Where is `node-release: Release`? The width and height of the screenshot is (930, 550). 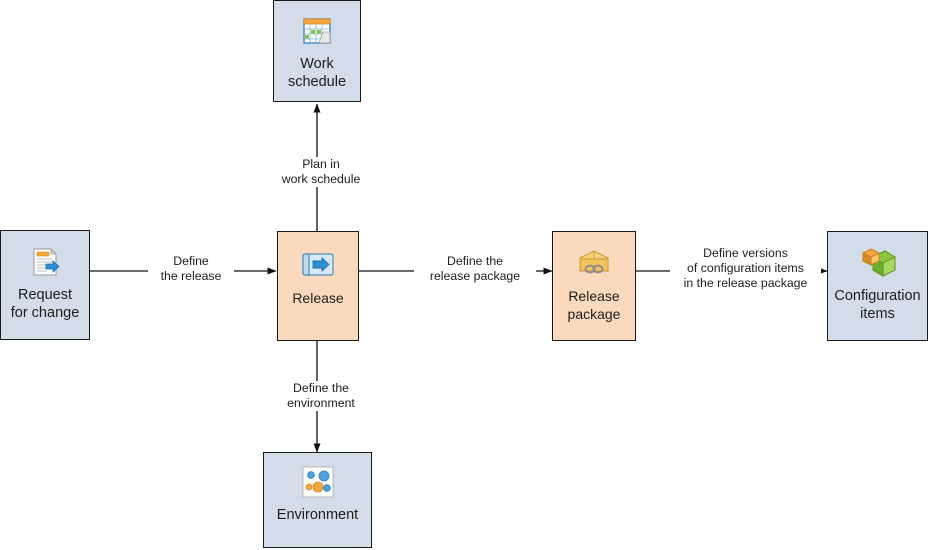
node-release: Release is located at coordinates (318, 286).